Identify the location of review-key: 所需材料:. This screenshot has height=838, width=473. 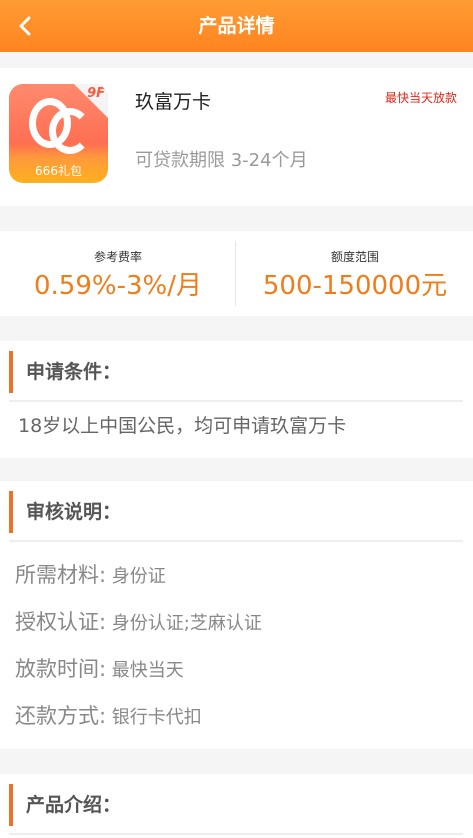
(61, 575).